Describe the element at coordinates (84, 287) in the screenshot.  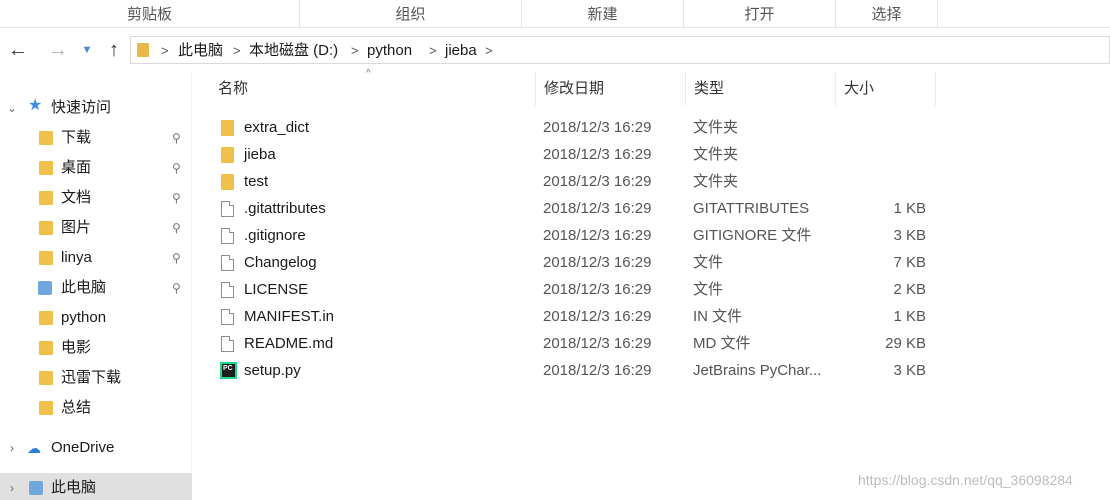
I see `sidebar-item-label: 此电脑` at that location.